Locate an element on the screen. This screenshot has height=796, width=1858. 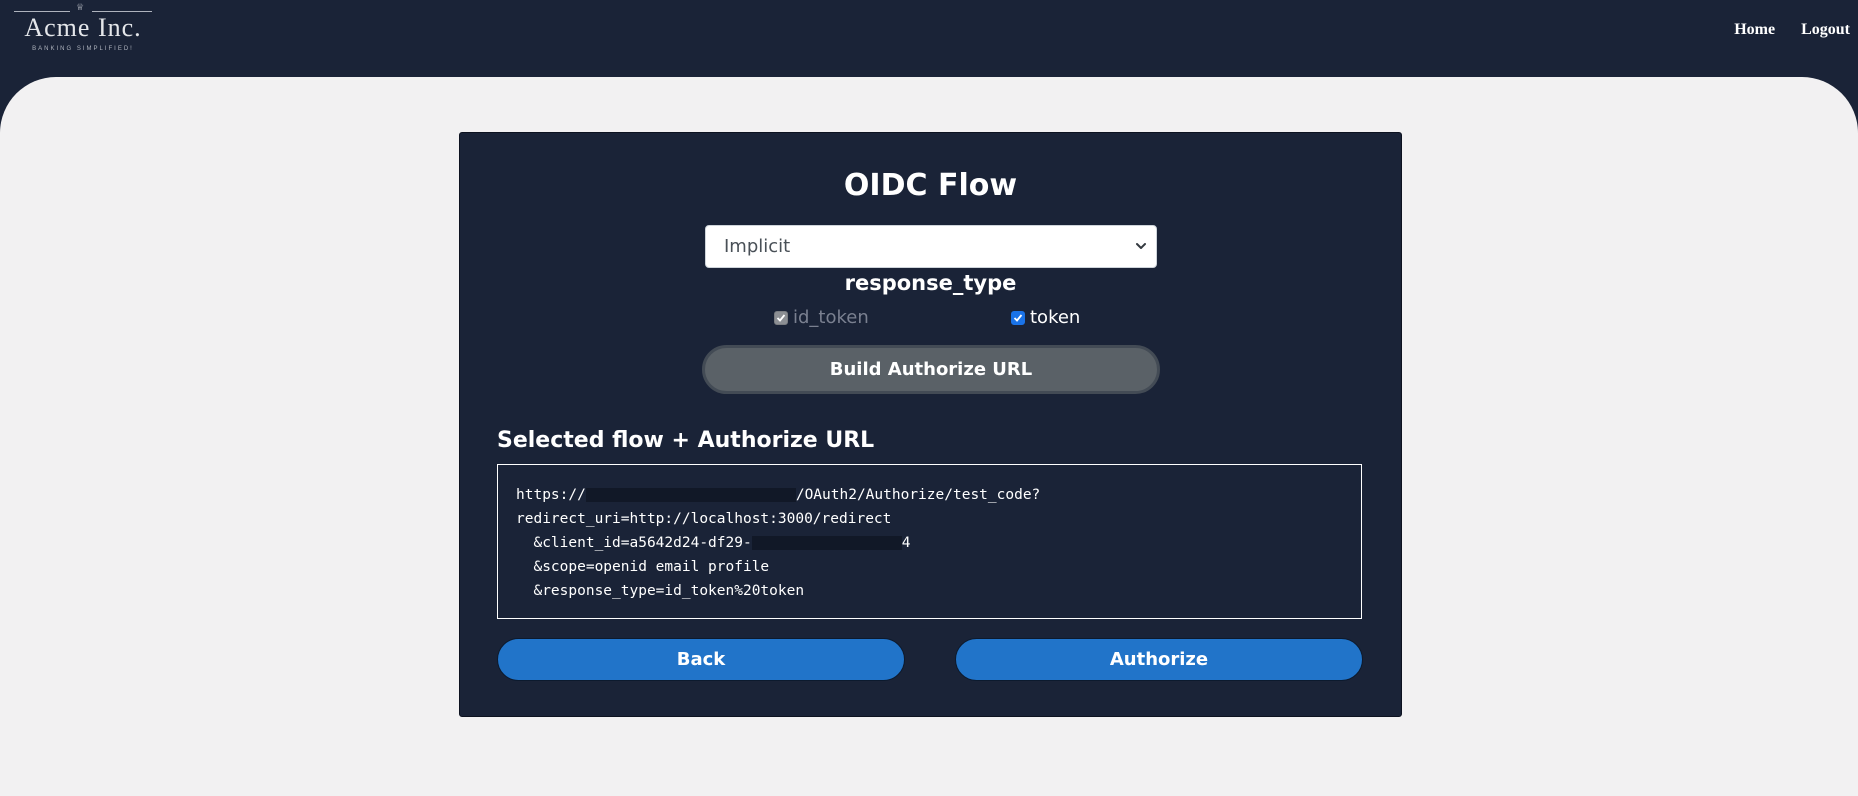
flow-select-value: Implicit is located at coordinates (757, 246).